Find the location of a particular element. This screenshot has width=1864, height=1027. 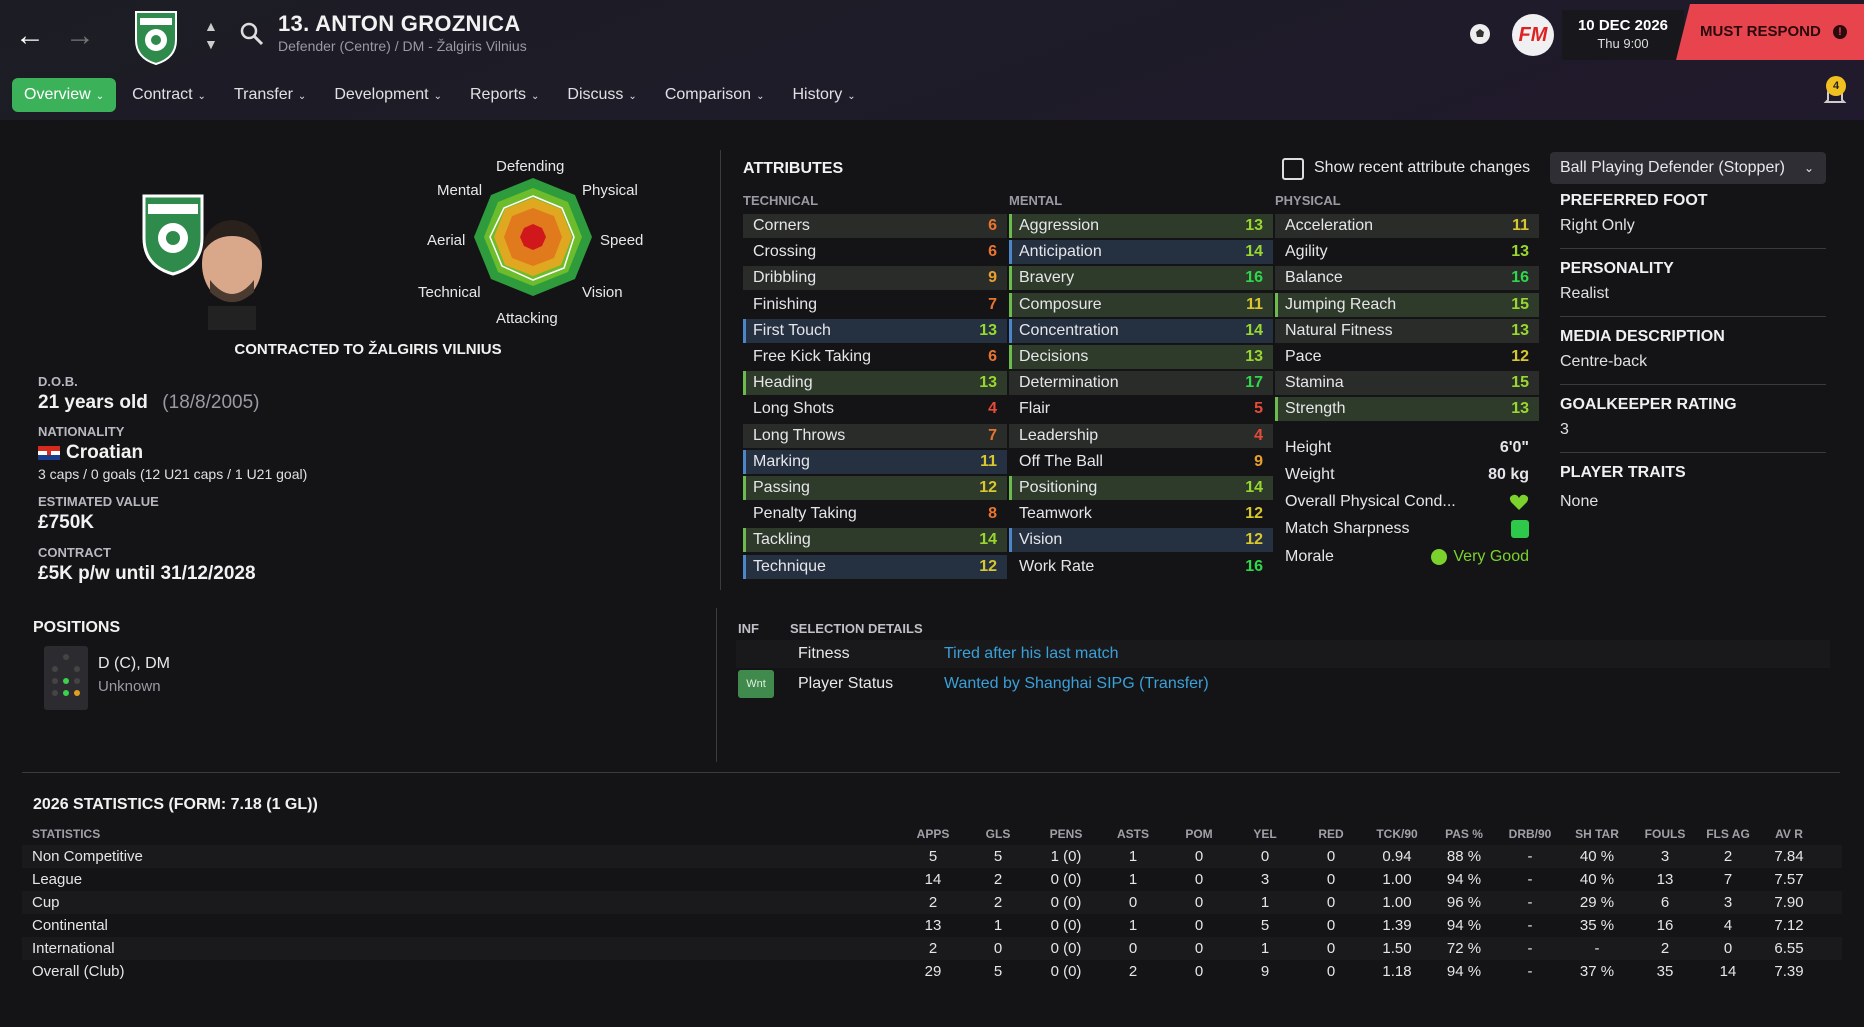

row-label: Continental is located at coordinates (70, 925).